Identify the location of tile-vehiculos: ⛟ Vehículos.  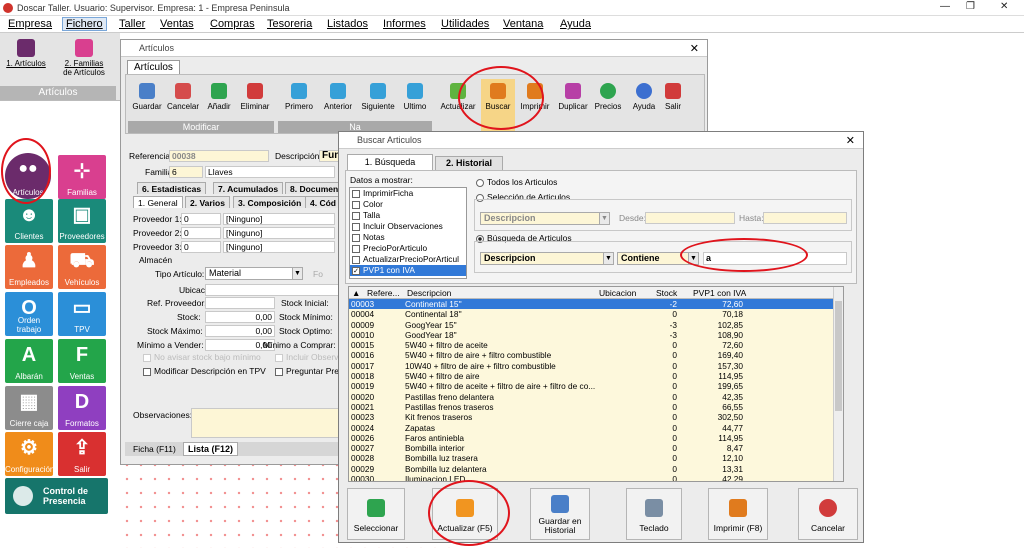
(82, 267).